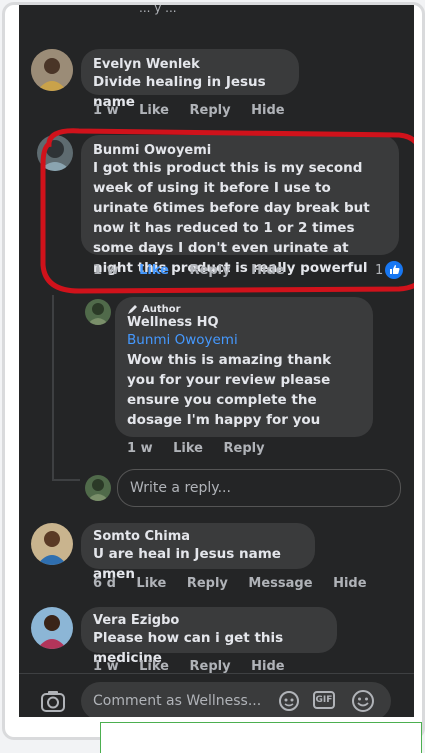 This screenshot has height=753, width=425. What do you see at coordinates (244, 309) in the screenshot?
I see `author-badge: Author` at bounding box center [244, 309].